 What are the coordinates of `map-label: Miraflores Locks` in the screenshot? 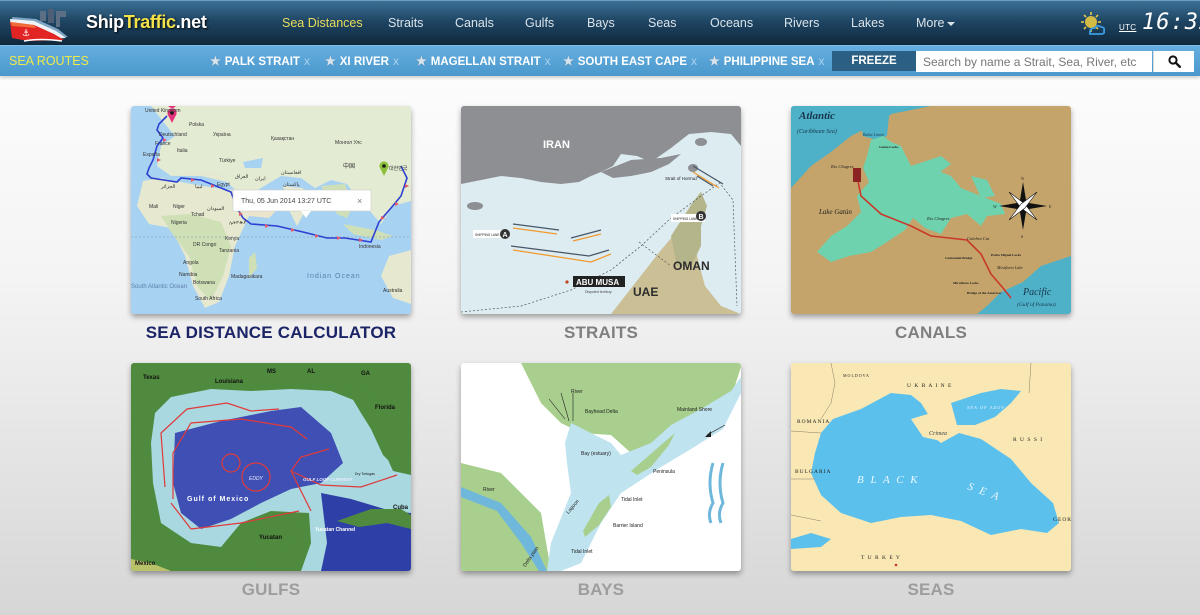 It's located at (966, 283).